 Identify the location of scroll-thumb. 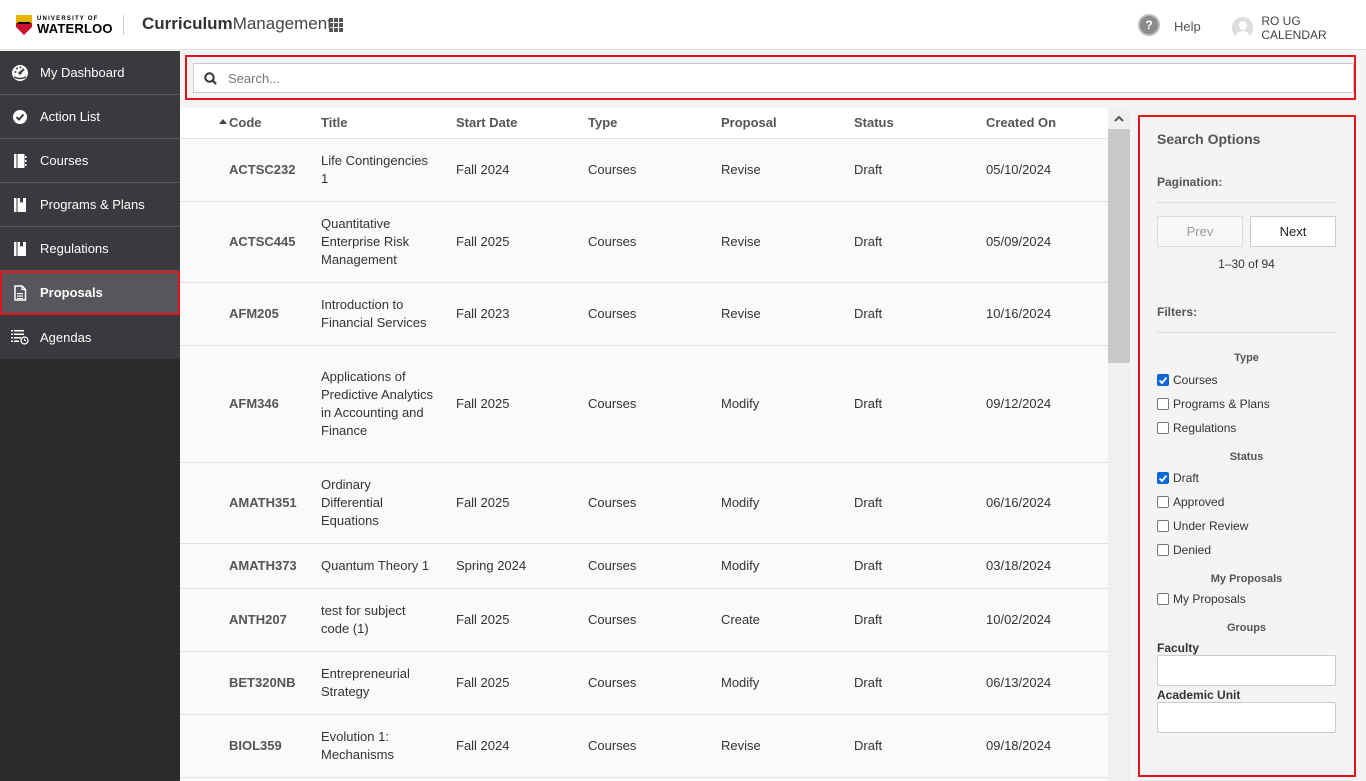
(1119, 246).